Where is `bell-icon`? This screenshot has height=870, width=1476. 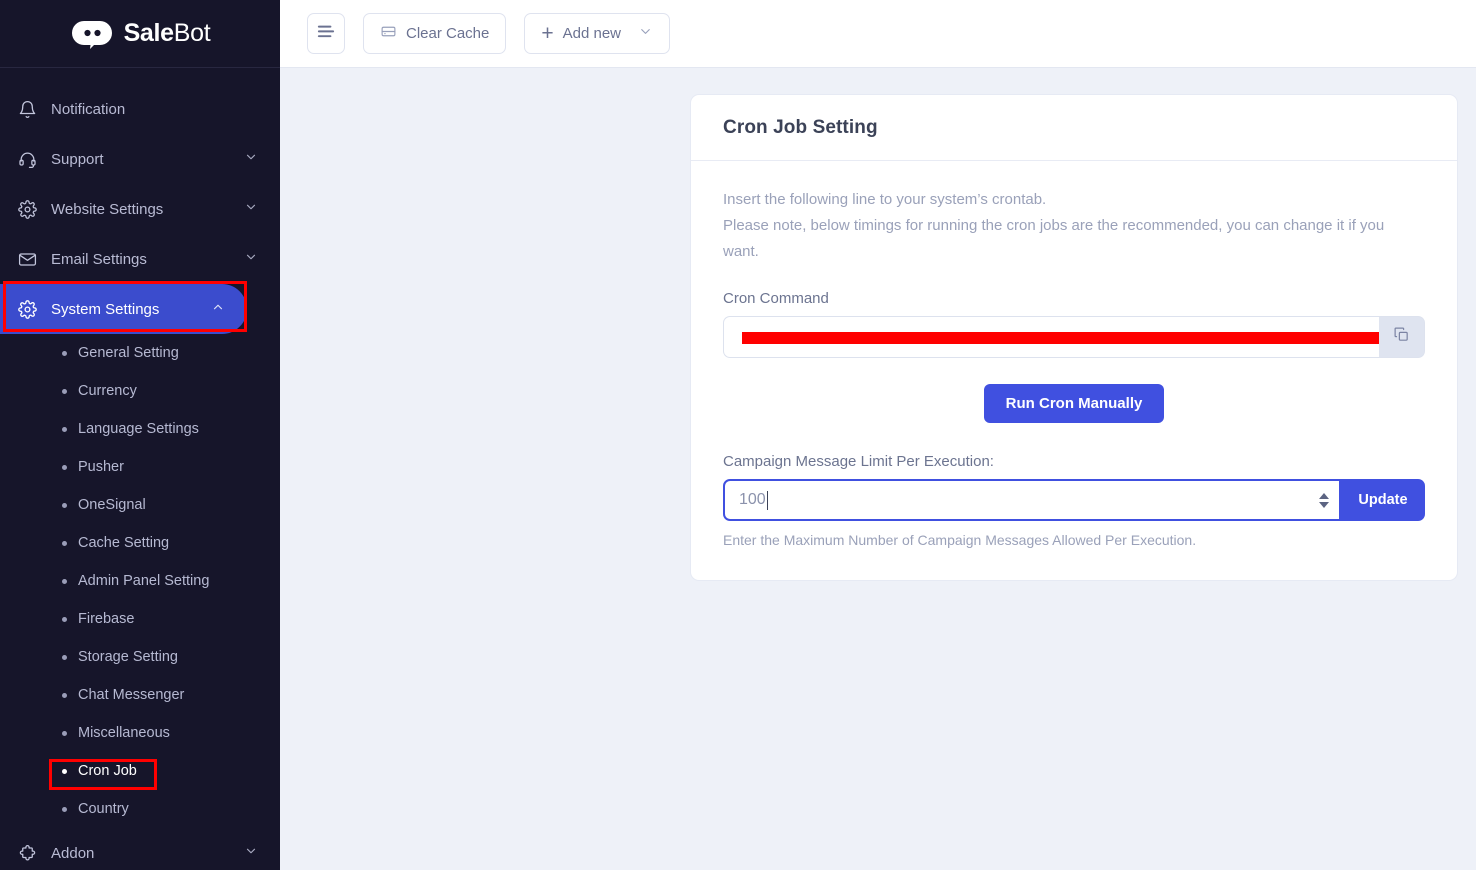 bell-icon is located at coordinates (31, 109).